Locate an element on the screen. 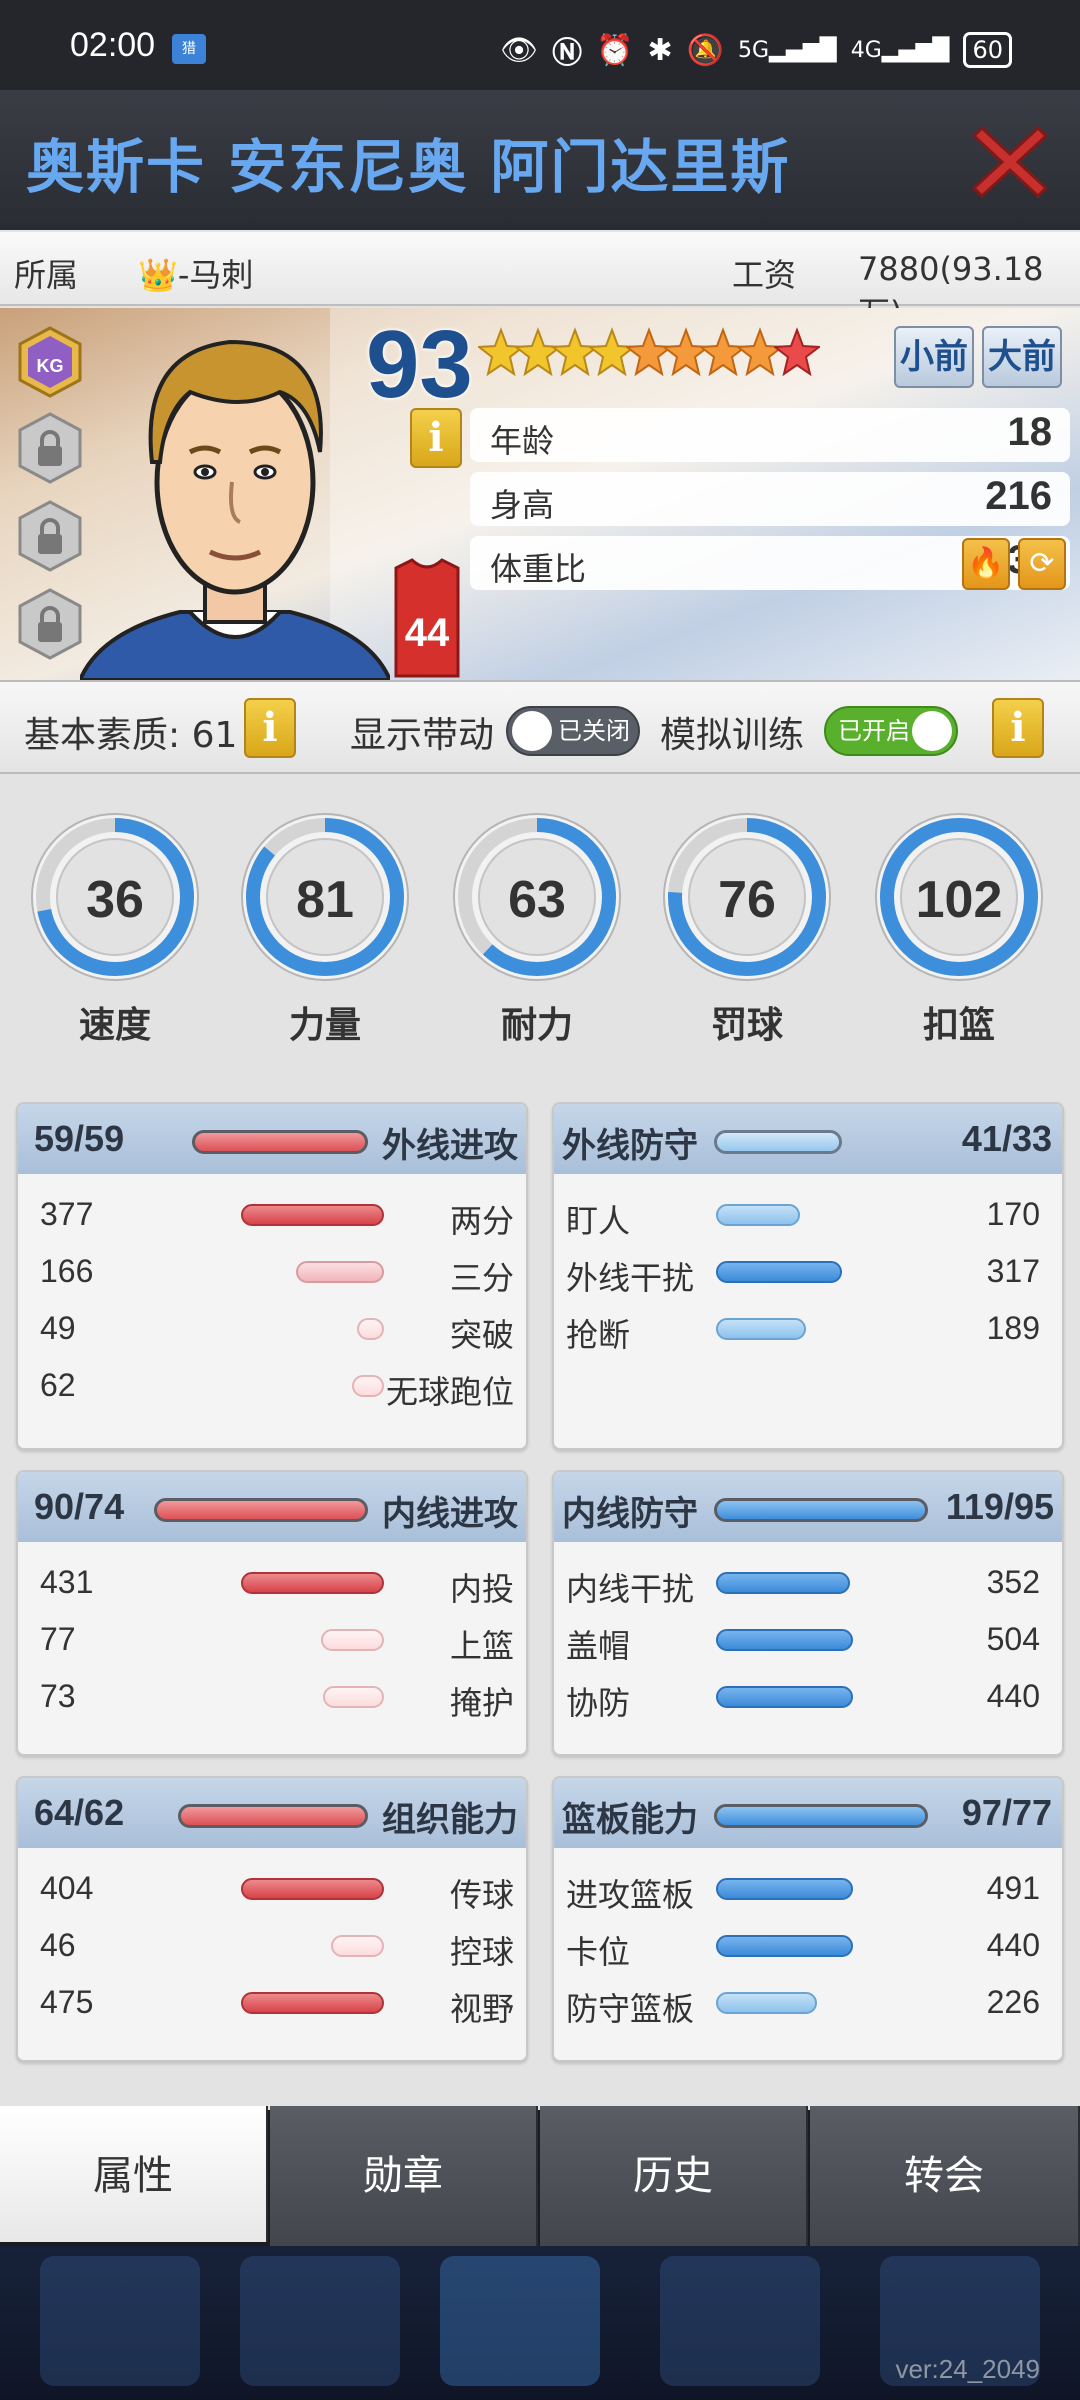  bio-info-icon: i is located at coordinates (436, 438).